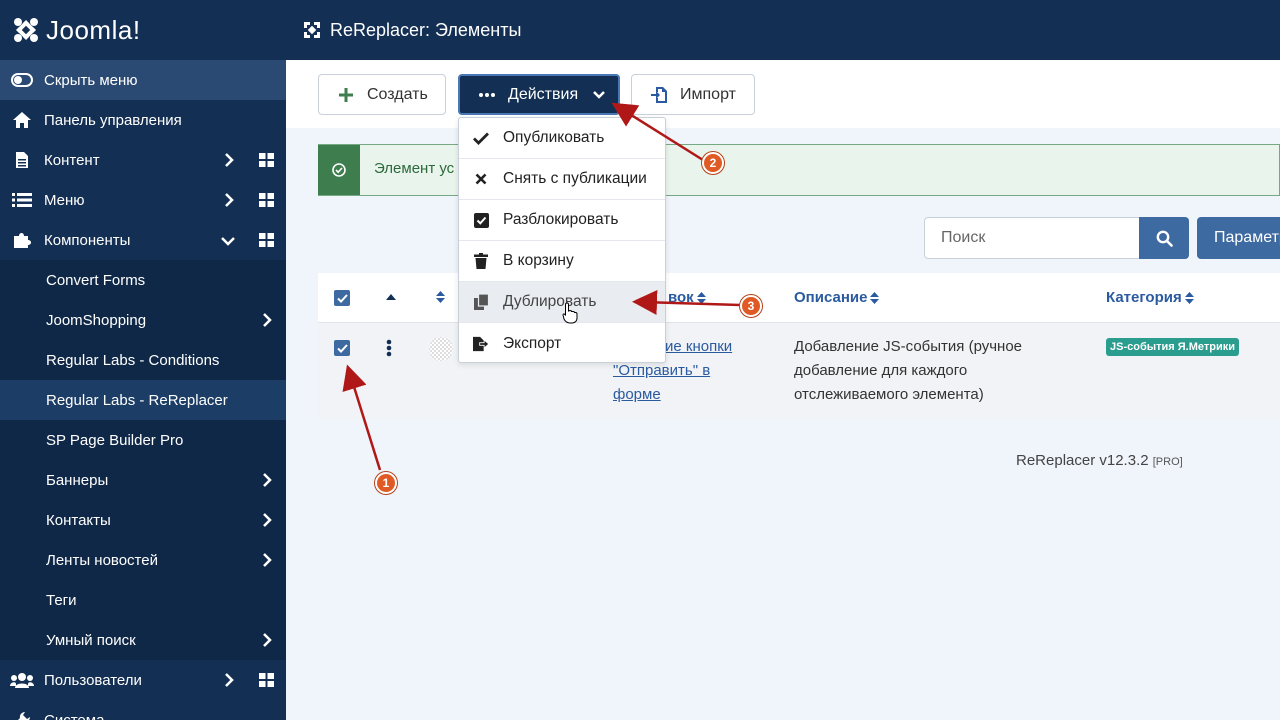  What do you see at coordinates (72, 160) in the screenshot?
I see `sidebar-item-label: Контент` at bounding box center [72, 160].